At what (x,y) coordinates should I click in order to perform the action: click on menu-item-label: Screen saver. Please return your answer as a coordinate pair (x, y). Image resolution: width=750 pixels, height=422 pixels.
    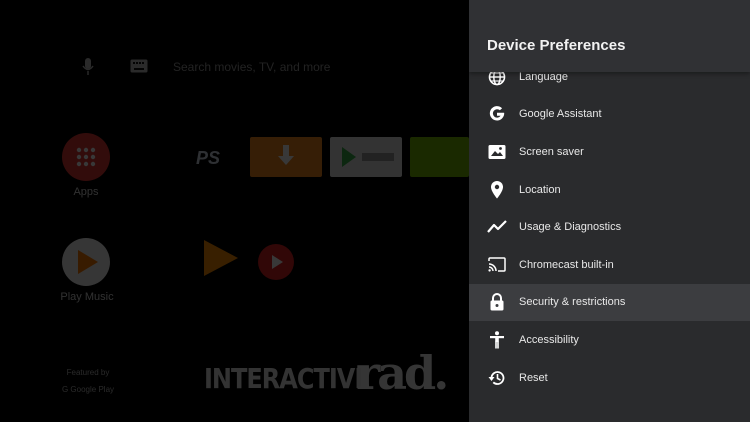
    Looking at the image, I should click on (551, 151).